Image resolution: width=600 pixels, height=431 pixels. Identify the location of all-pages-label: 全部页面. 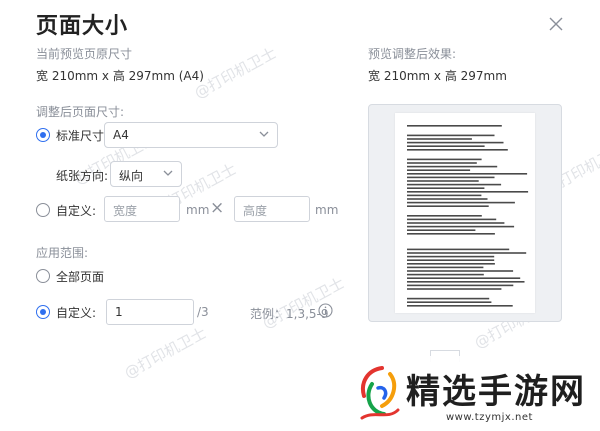
(80, 277).